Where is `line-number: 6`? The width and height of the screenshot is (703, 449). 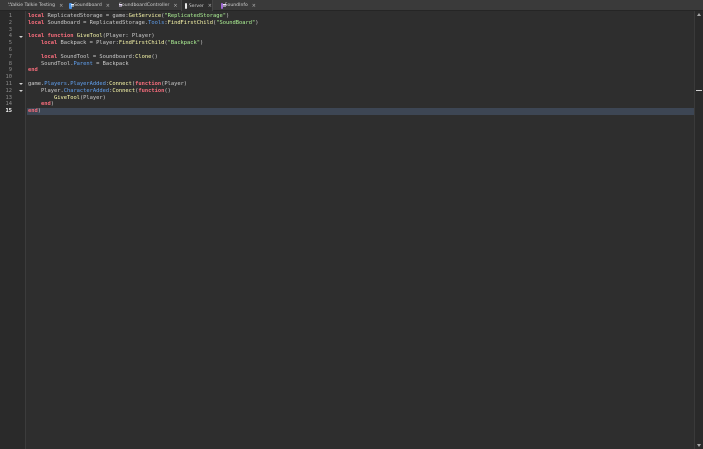
line-number: 6 is located at coordinates (10, 50).